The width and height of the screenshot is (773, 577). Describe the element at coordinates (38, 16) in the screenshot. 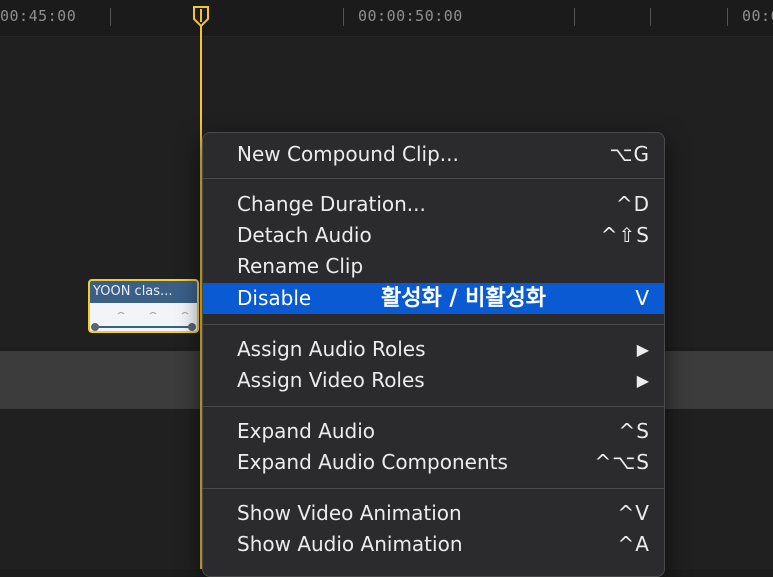

I see `timecode-label: 00:45:00` at that location.